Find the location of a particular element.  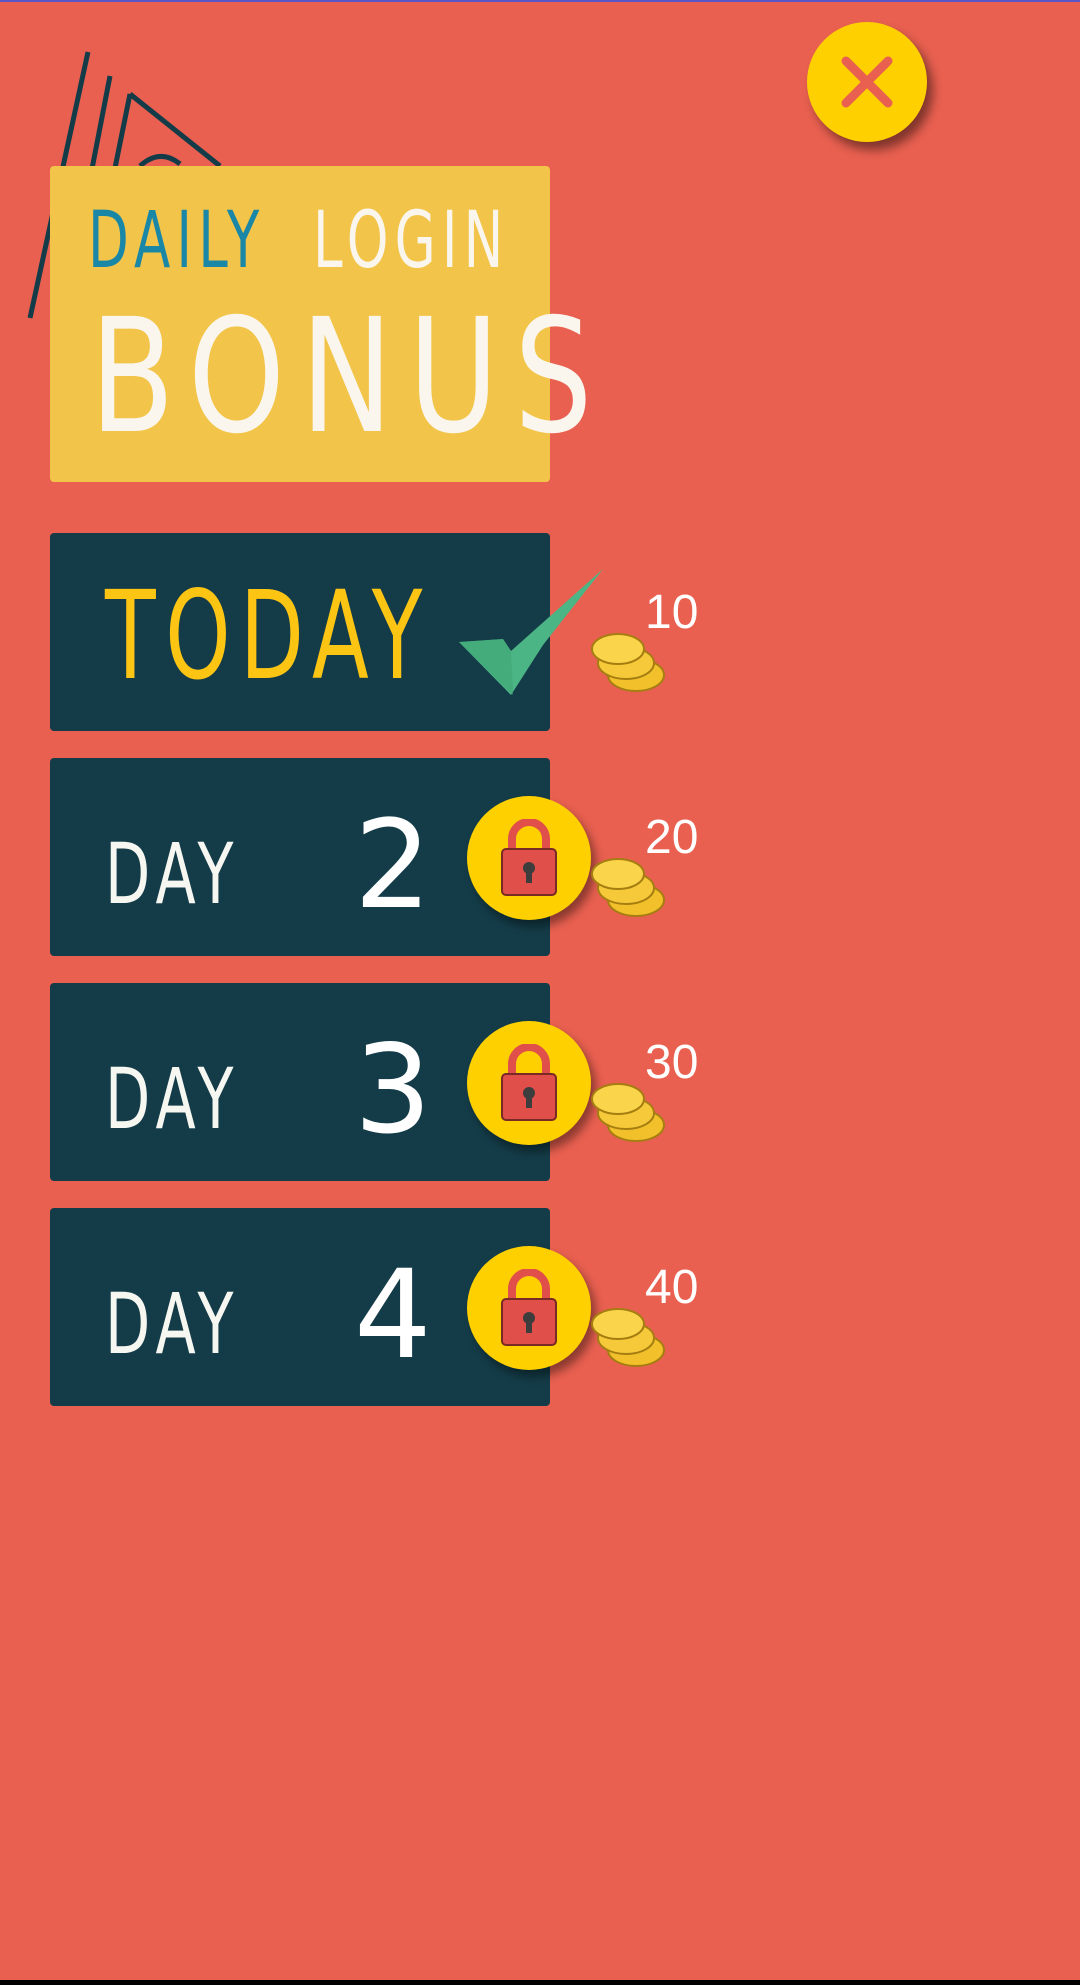

day-row-2: DAY 2 20 is located at coordinates (540, 858).